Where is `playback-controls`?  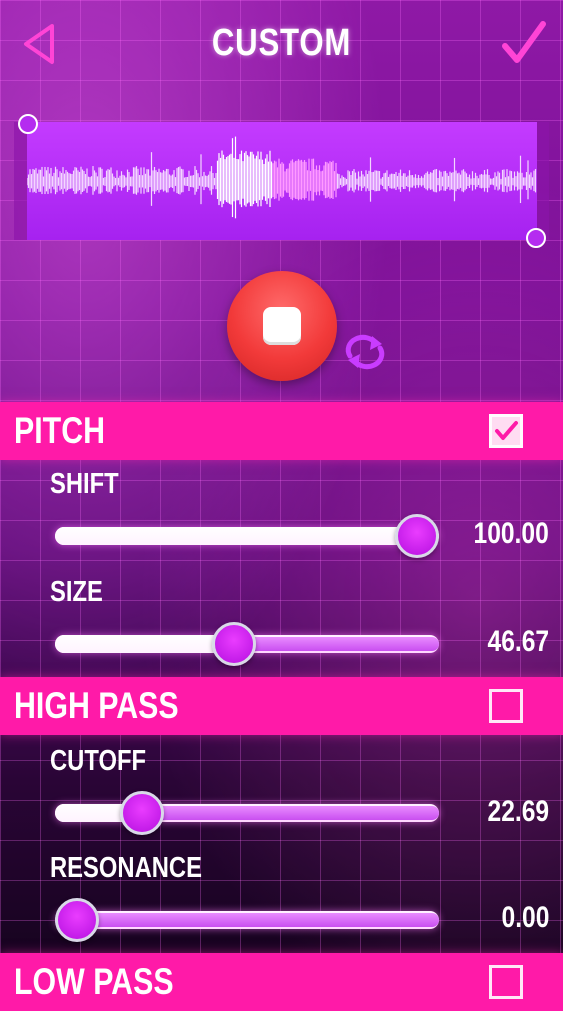
playback-controls is located at coordinates (314, 325).